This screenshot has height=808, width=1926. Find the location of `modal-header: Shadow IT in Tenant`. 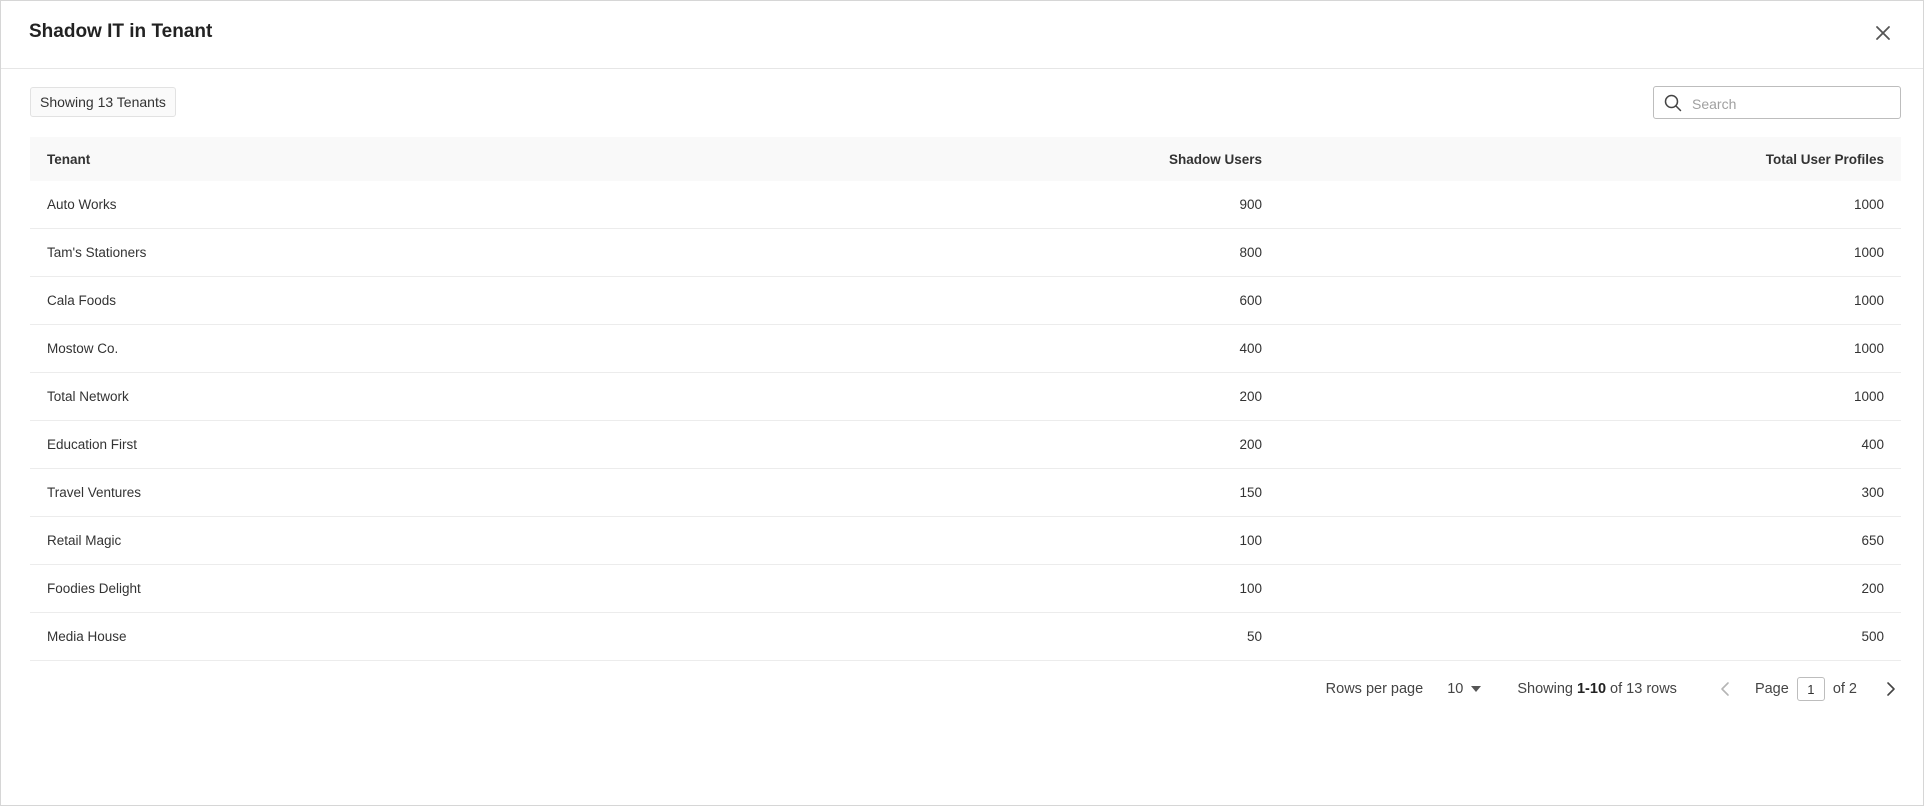

modal-header: Shadow IT in Tenant is located at coordinates (962, 35).